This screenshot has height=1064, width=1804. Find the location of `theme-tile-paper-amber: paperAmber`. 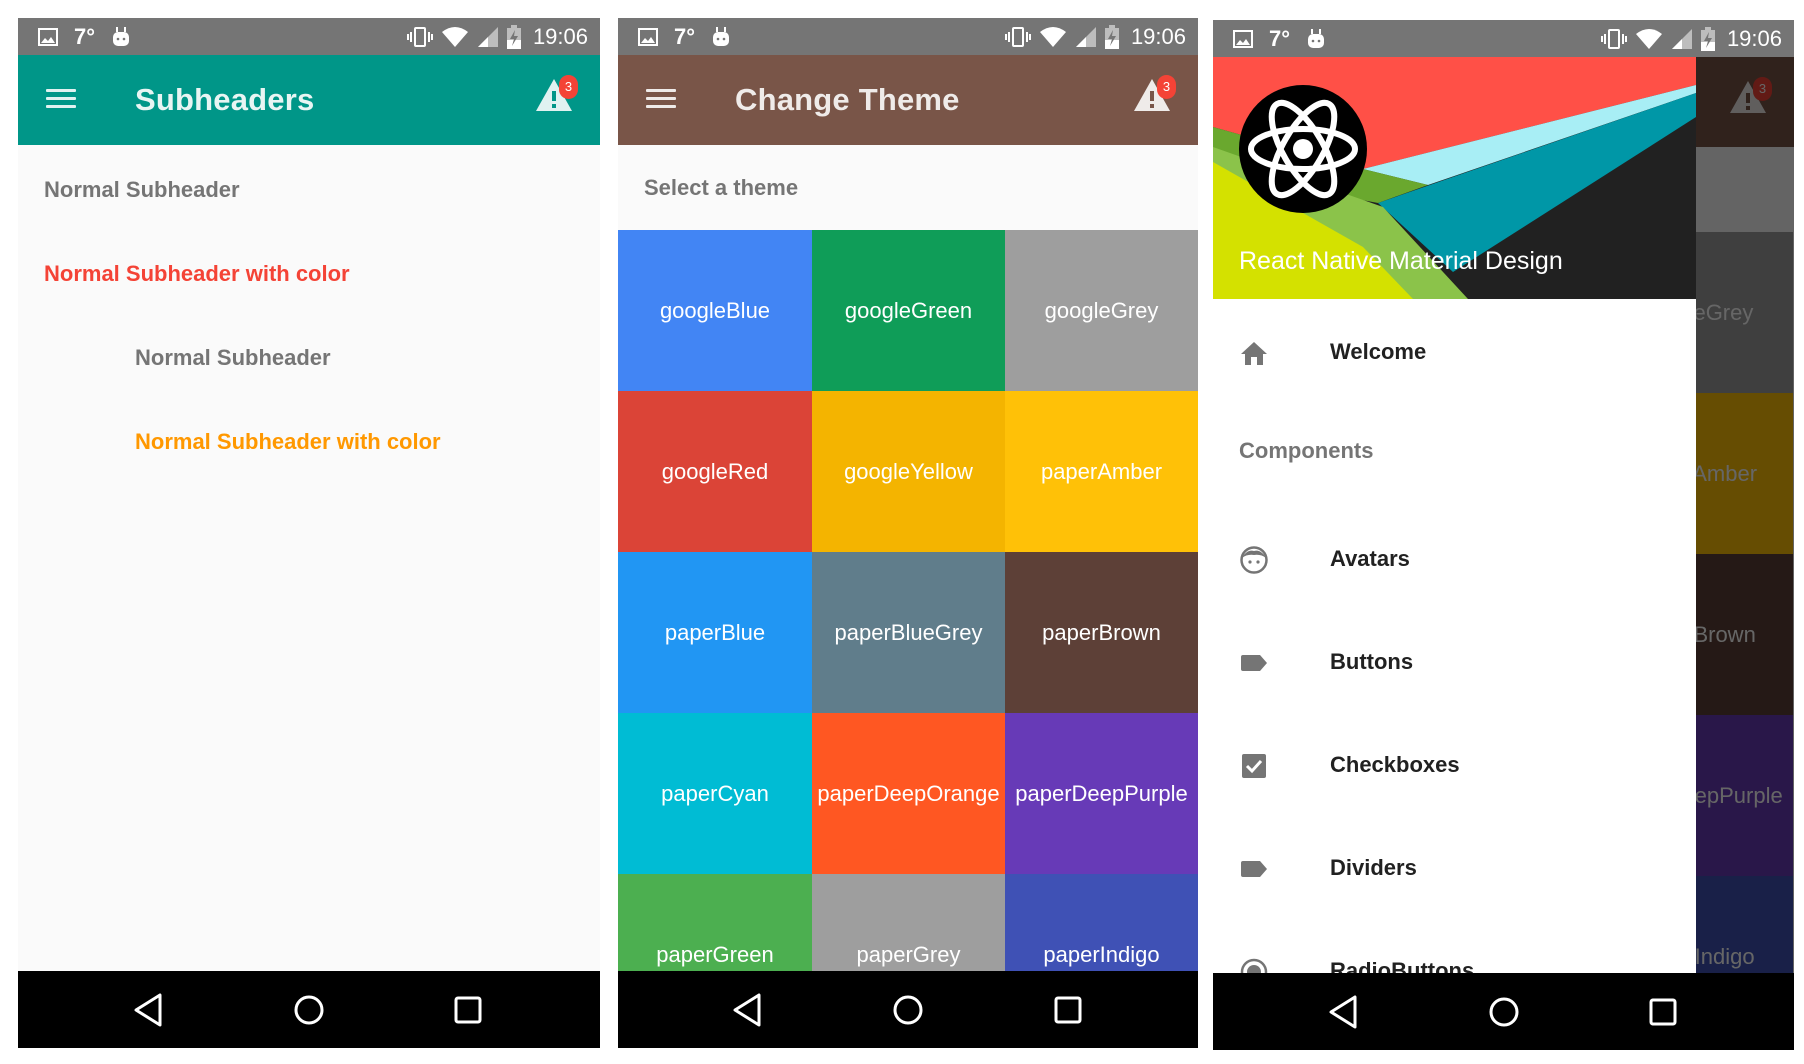

theme-tile-paper-amber: paperAmber is located at coordinates (1101, 471).